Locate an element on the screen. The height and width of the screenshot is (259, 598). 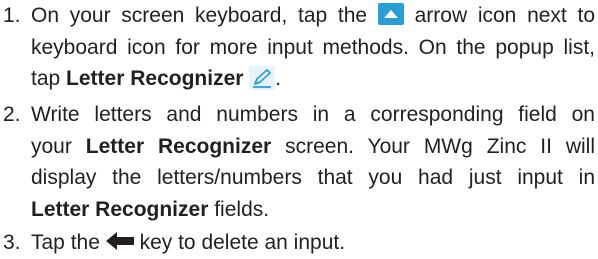
pen-icon is located at coordinates (262, 77).